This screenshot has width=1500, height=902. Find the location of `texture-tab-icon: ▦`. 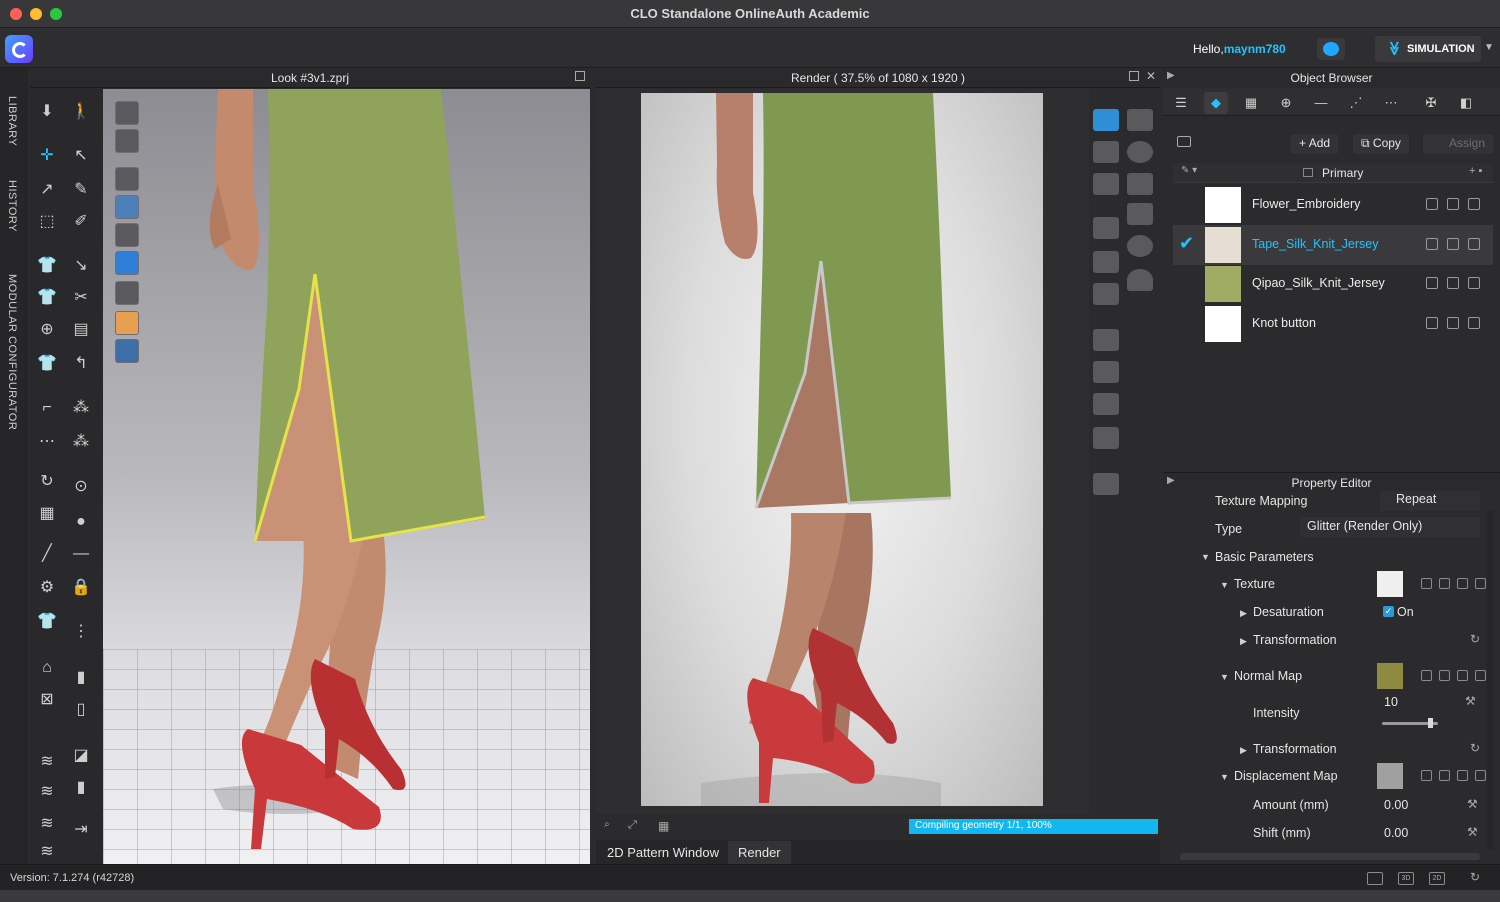

texture-tab-icon: ▦ is located at coordinates (1251, 103).